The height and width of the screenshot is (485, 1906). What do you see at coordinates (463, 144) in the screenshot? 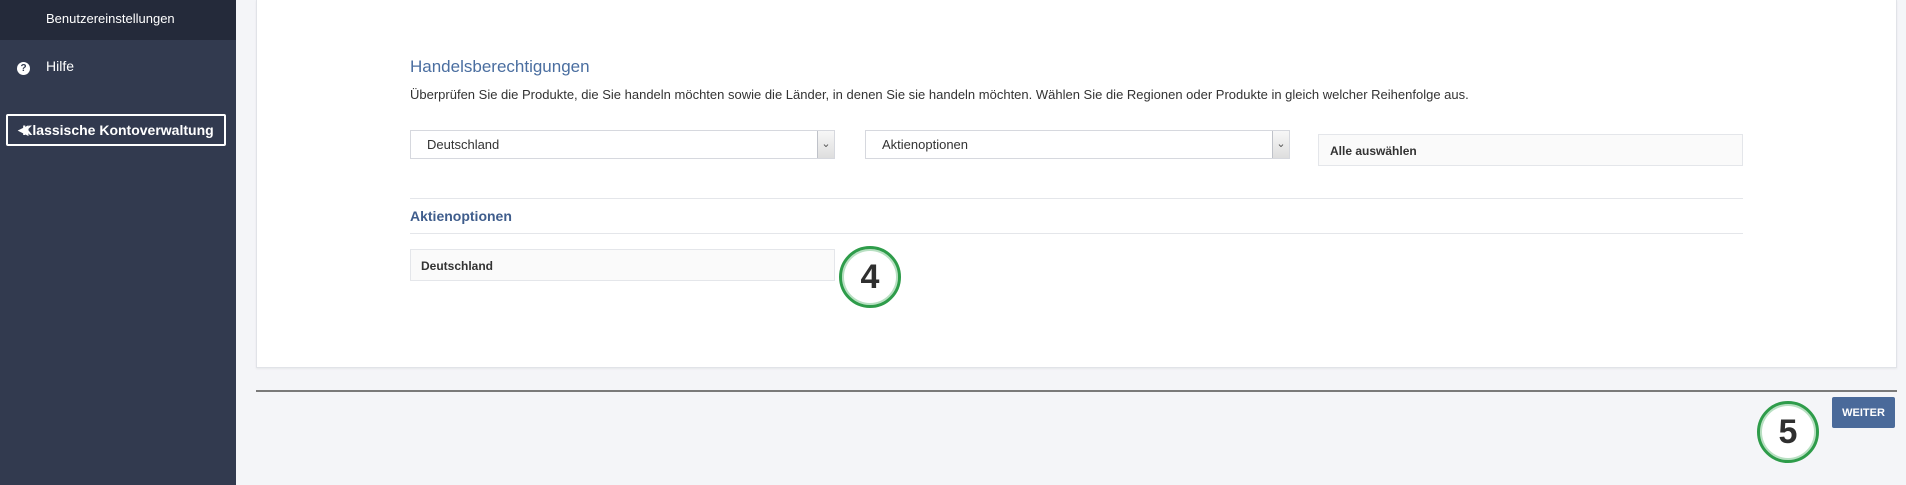
I see `country-select-value: Deutschland` at bounding box center [463, 144].